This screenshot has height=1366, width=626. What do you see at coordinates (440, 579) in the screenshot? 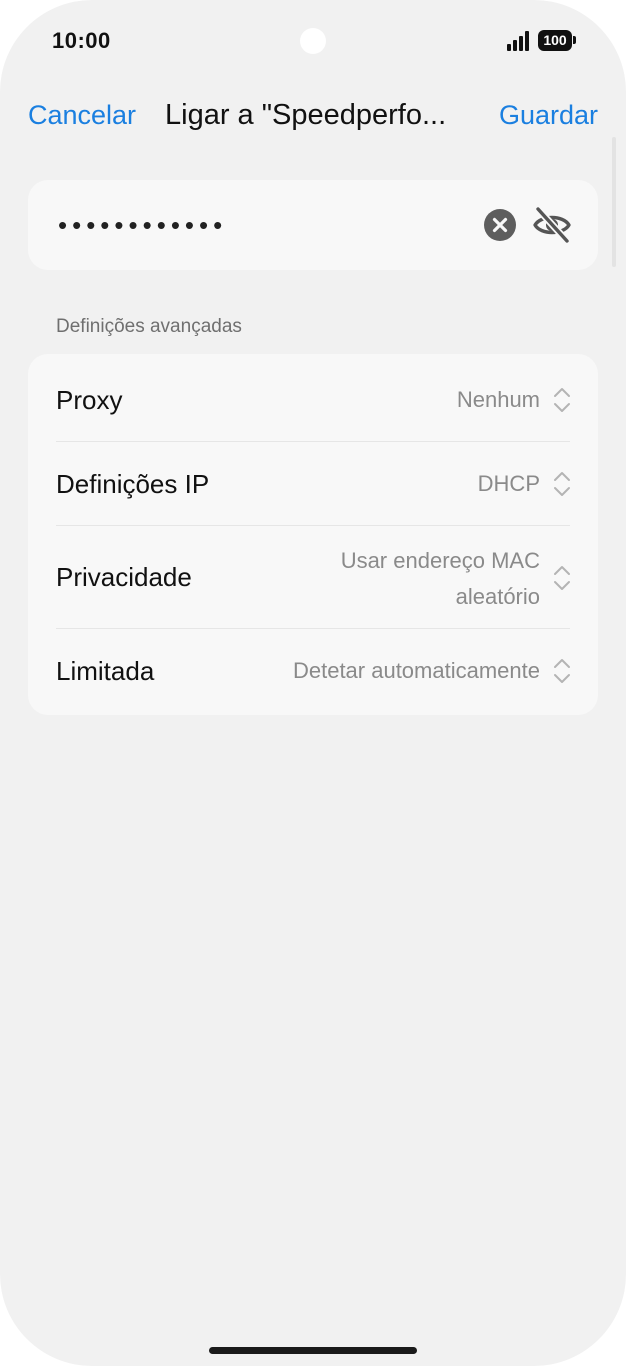
I see `privacy-value: Usar endereço MAC aleatório` at bounding box center [440, 579].